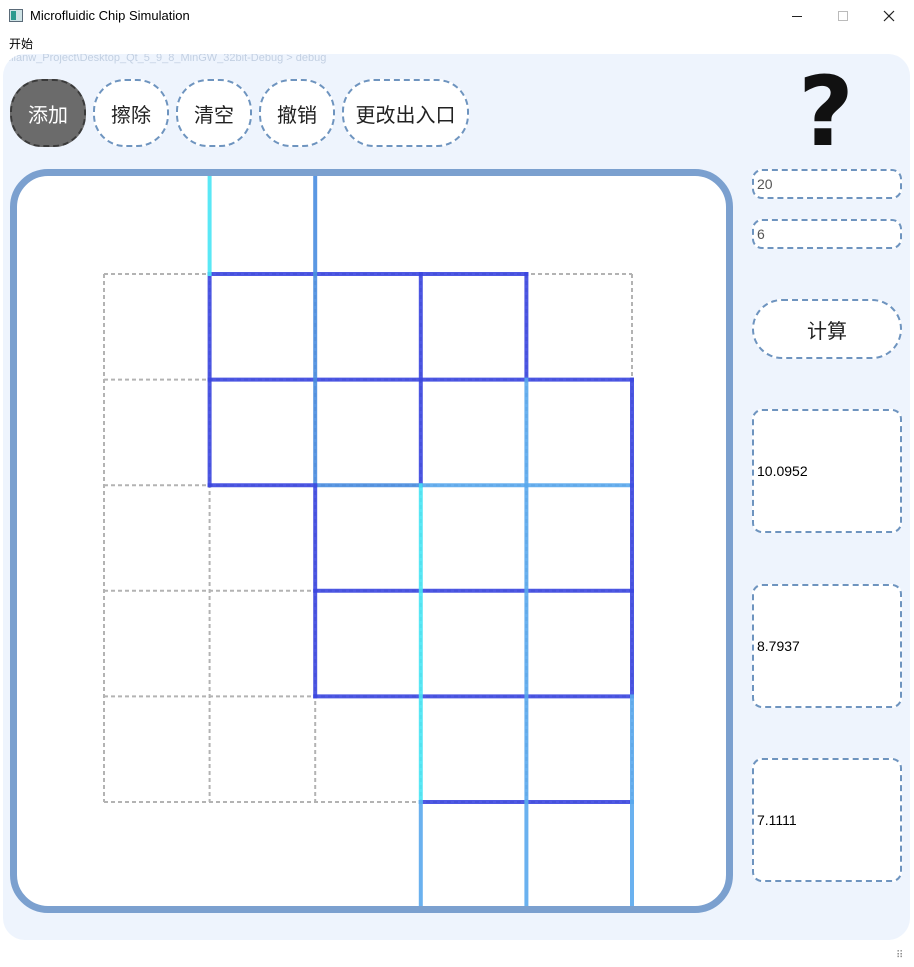  I want to click on minimize-icon, so click(797, 16).